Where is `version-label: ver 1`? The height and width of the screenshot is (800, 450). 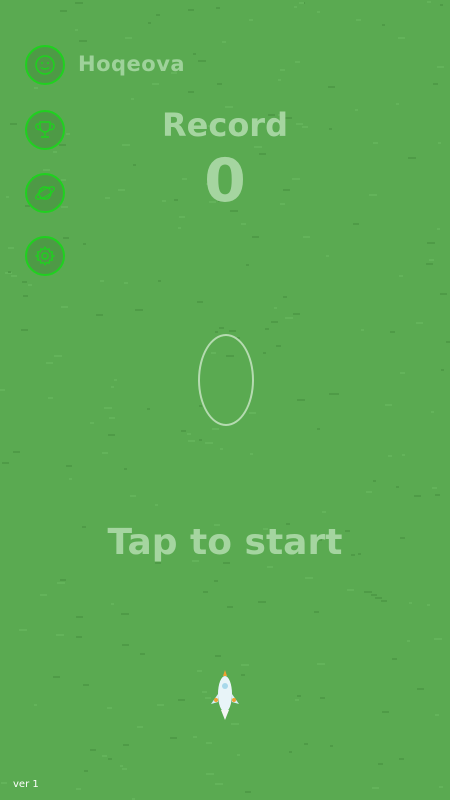 version-label: ver 1 is located at coordinates (26, 784).